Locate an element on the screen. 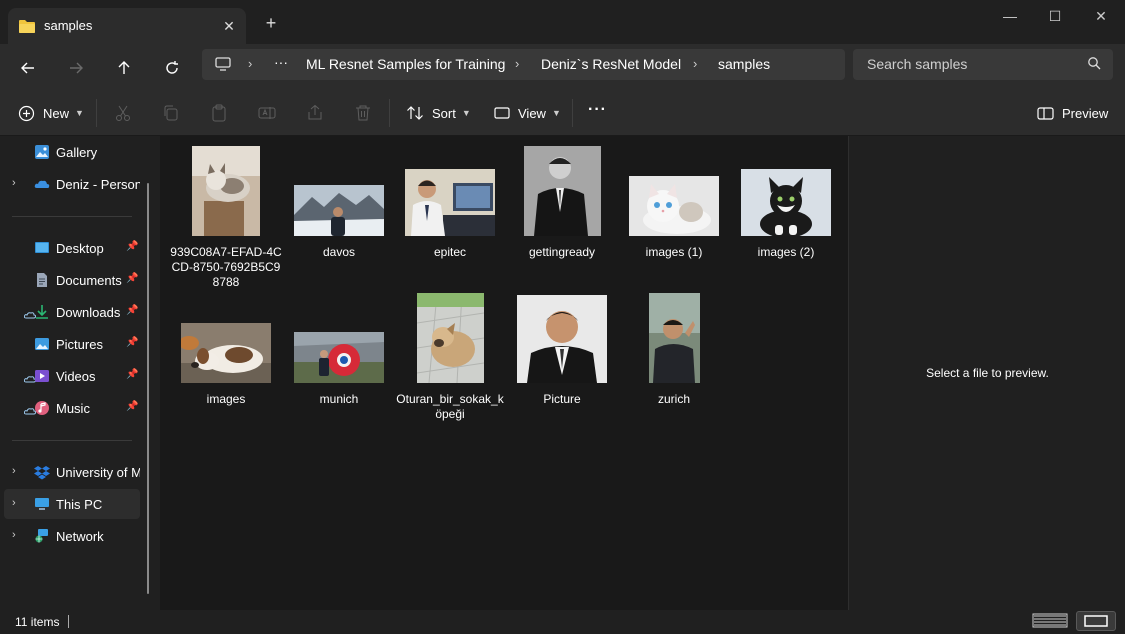 The height and width of the screenshot is (634, 1125). delete-button is located at coordinates (363, 113).